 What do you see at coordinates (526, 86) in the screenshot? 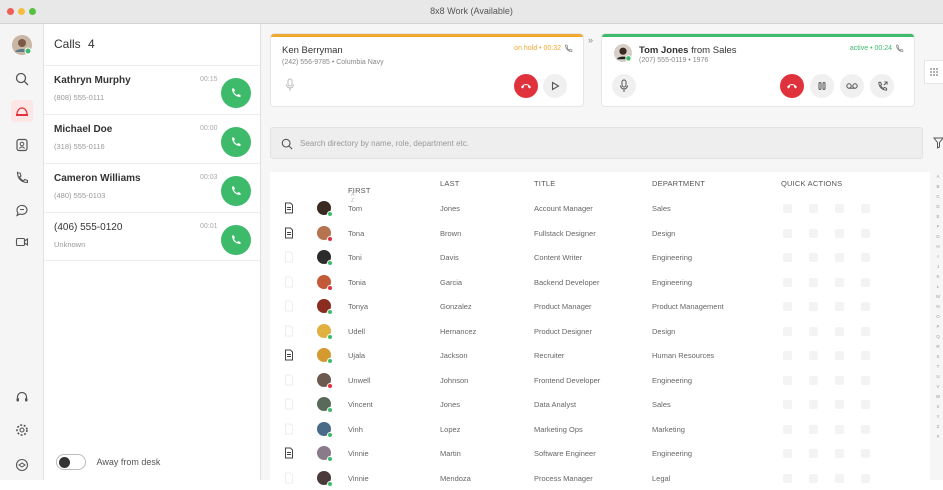
I see `hang-up-button` at bounding box center [526, 86].